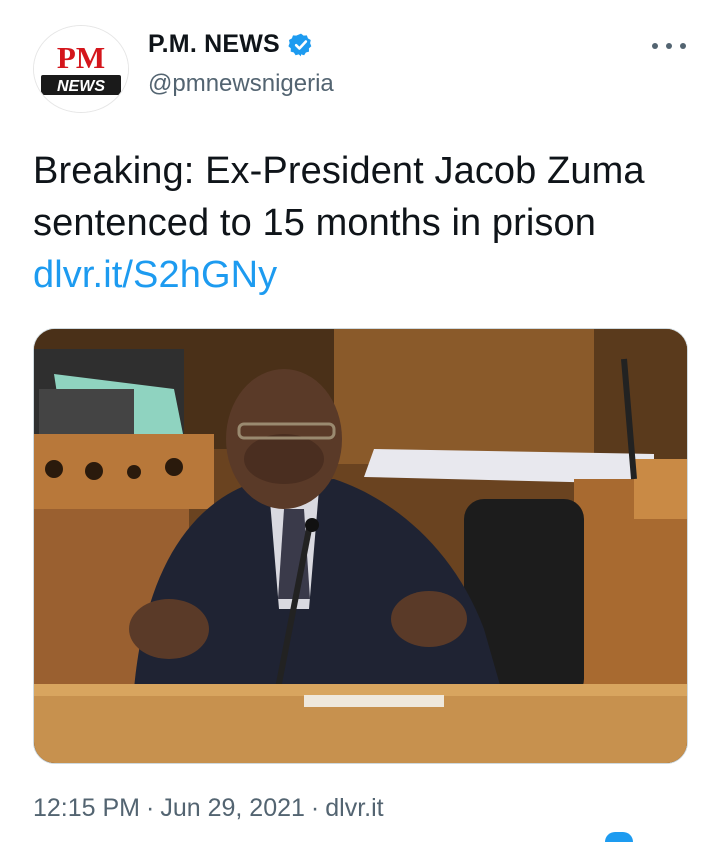 This screenshot has width=717, height=842. Describe the element at coordinates (241, 84) in the screenshot. I see `account-handle: @pmnewsnigeria` at that location.